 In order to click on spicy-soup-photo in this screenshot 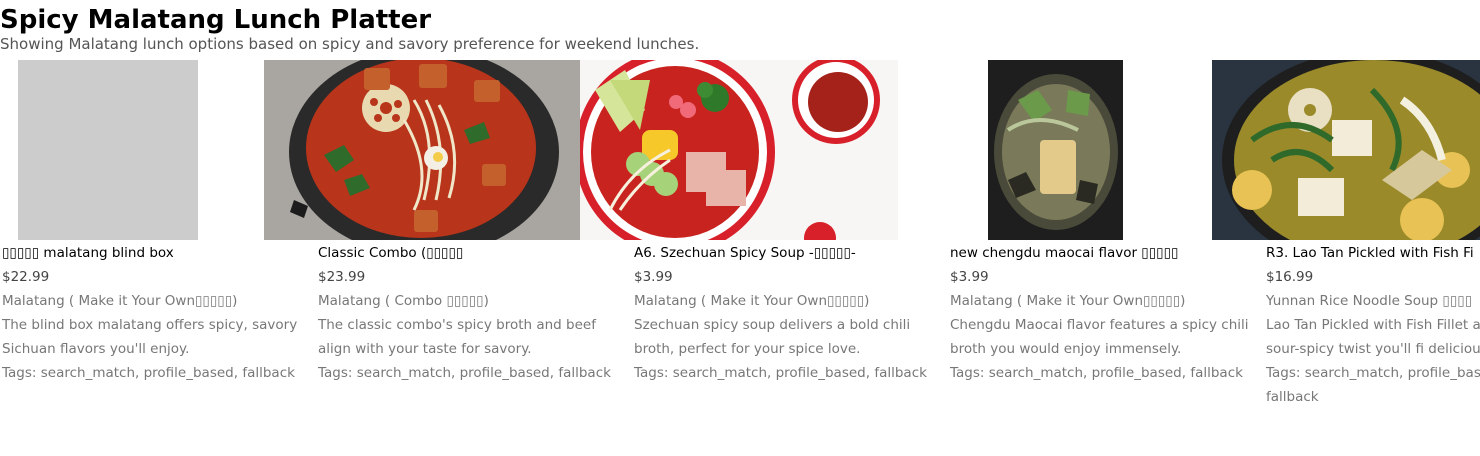, I will do `click(739, 150)`.